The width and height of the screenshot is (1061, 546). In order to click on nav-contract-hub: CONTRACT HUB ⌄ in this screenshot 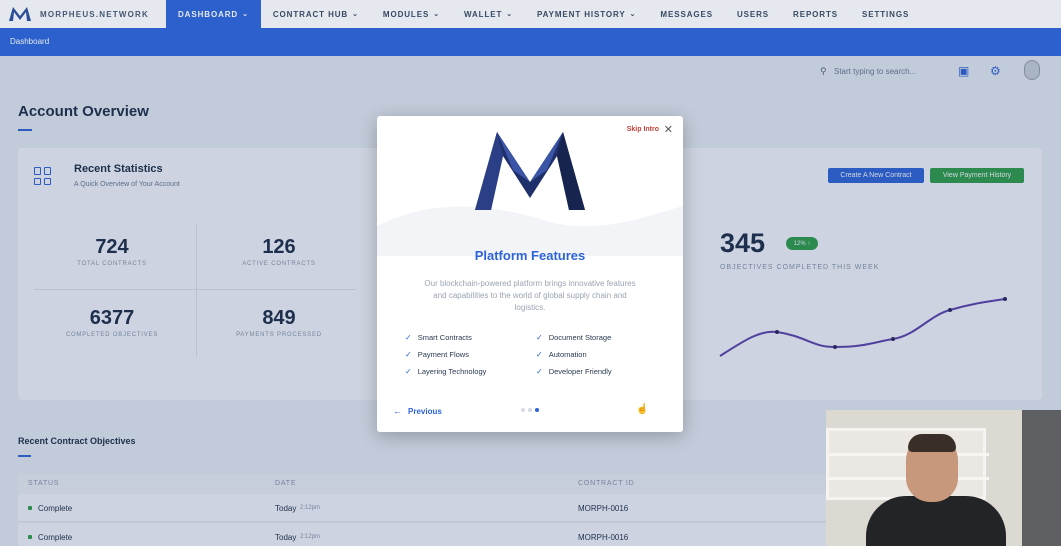, I will do `click(316, 14)`.